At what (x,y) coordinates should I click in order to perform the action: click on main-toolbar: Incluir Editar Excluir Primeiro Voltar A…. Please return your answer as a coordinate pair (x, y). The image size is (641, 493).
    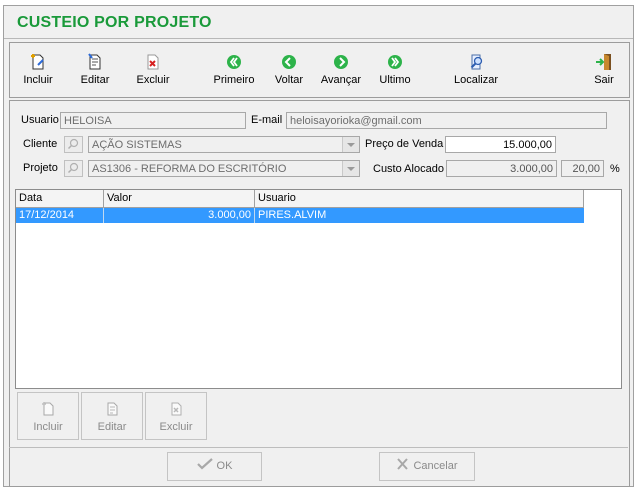
    Looking at the image, I should click on (319, 70).